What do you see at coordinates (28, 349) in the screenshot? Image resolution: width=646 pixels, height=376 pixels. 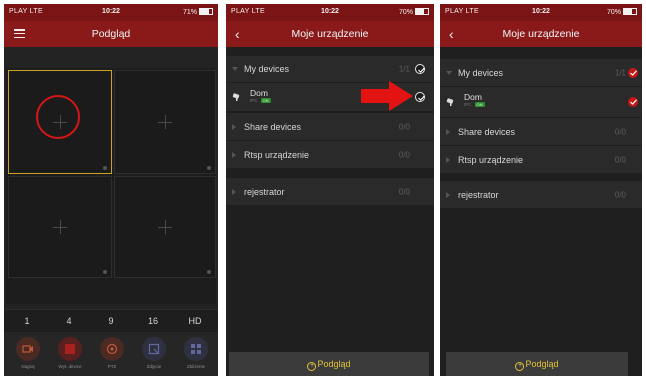 I see `record-icon` at bounding box center [28, 349].